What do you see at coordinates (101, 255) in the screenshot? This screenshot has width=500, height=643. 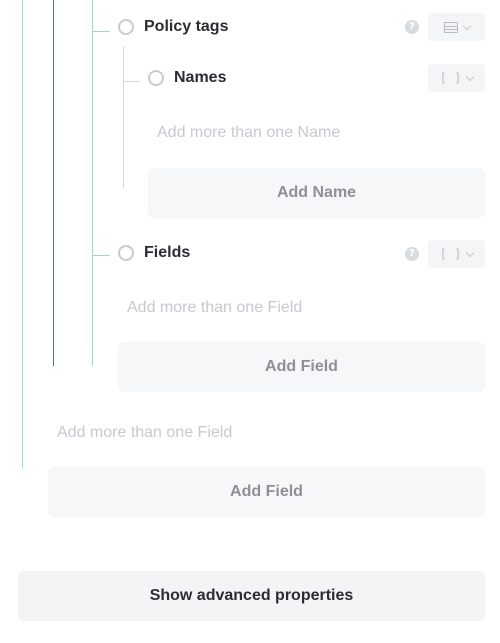 I see `tree-branch-fields` at bounding box center [101, 255].